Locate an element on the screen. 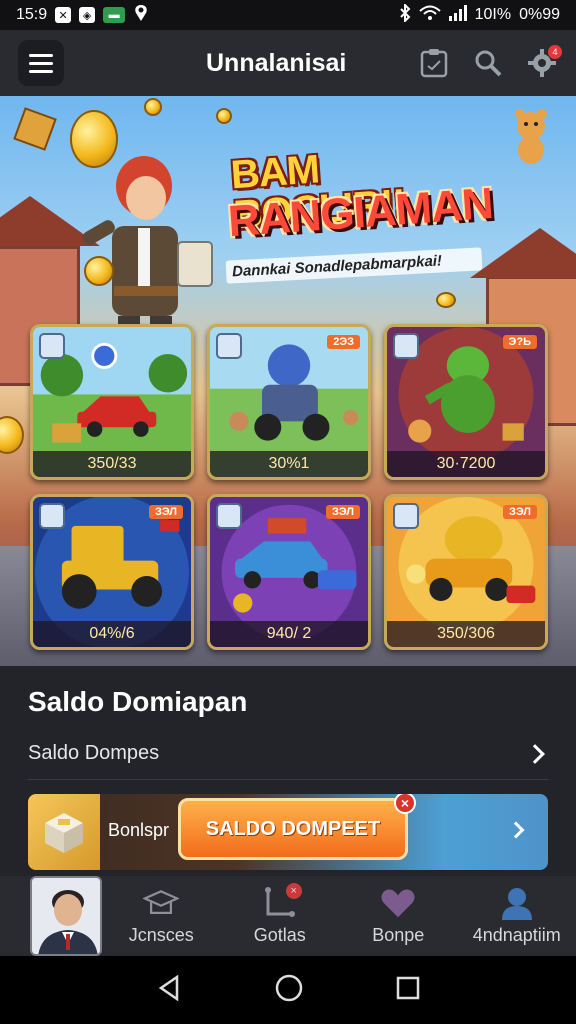 The height and width of the screenshot is (1024, 576). status-extra: 0%99 is located at coordinates (539, 14).